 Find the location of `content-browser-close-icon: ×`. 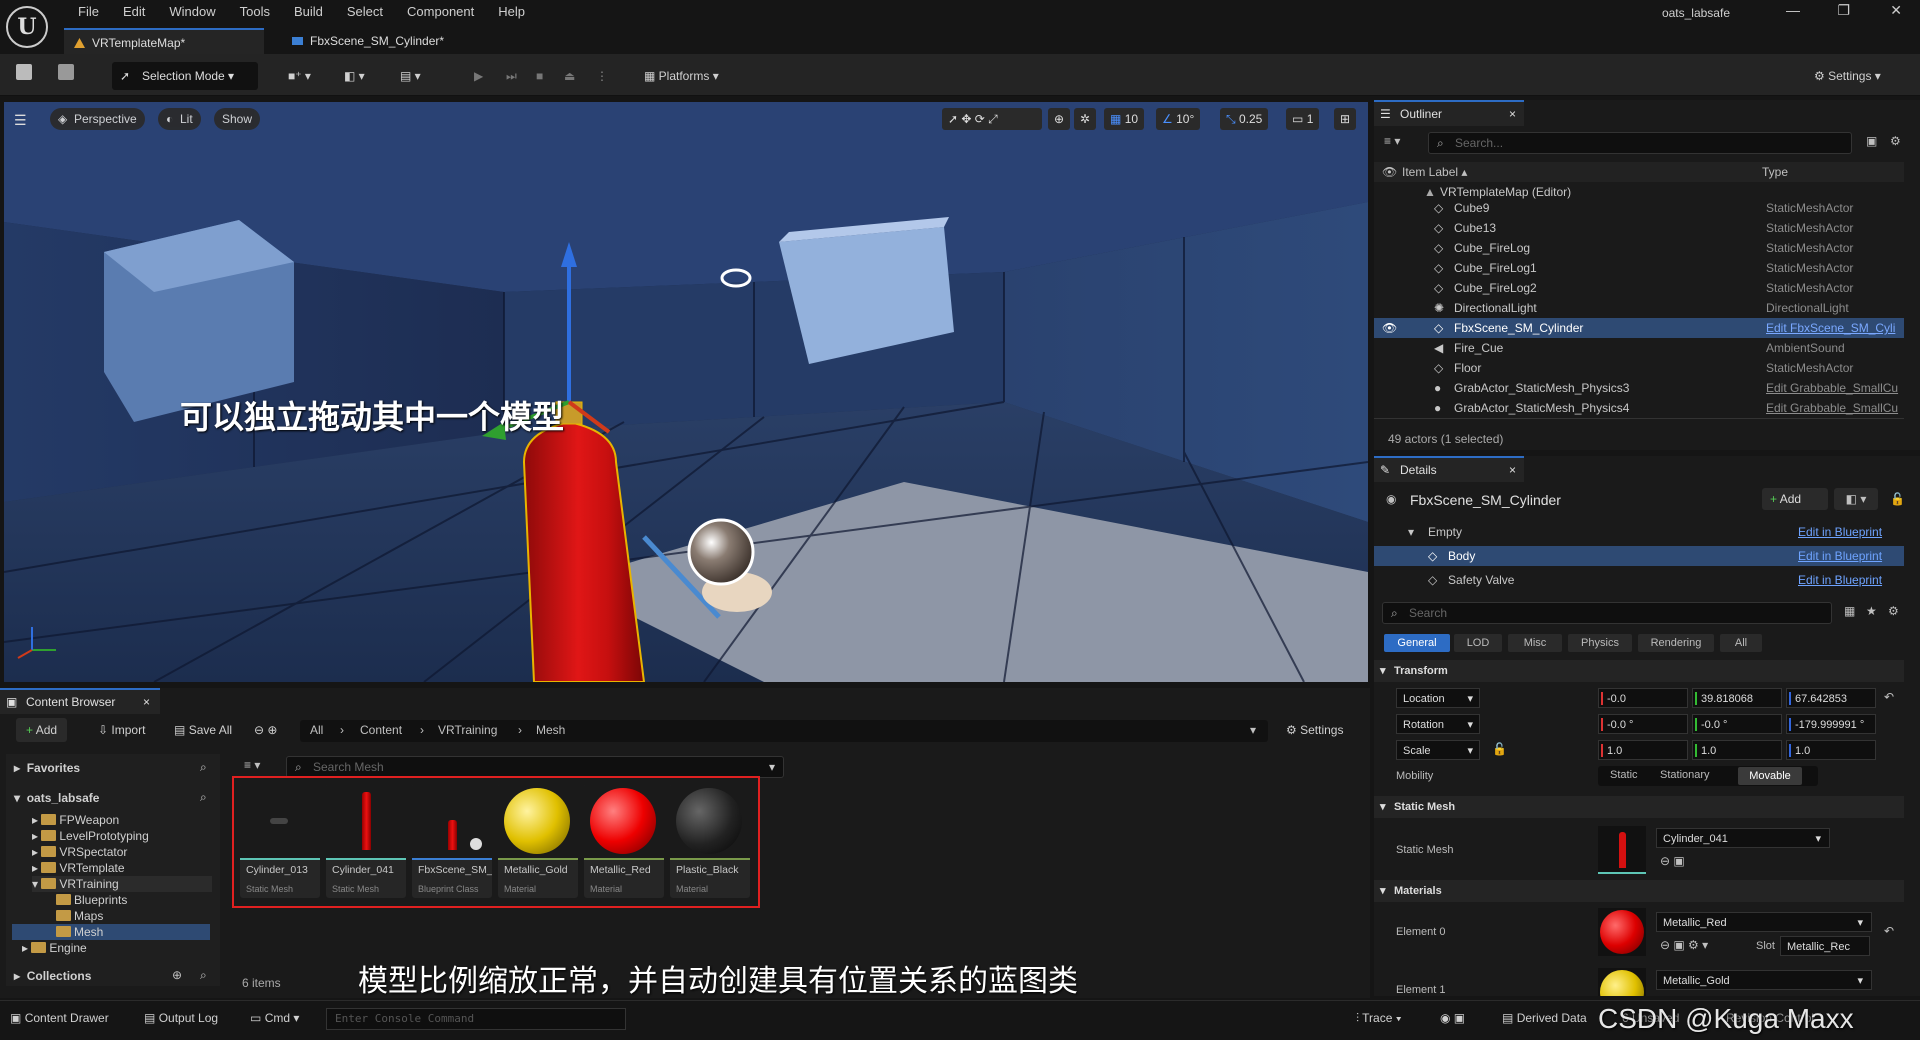

content-browser-close-icon: × is located at coordinates (146, 702).